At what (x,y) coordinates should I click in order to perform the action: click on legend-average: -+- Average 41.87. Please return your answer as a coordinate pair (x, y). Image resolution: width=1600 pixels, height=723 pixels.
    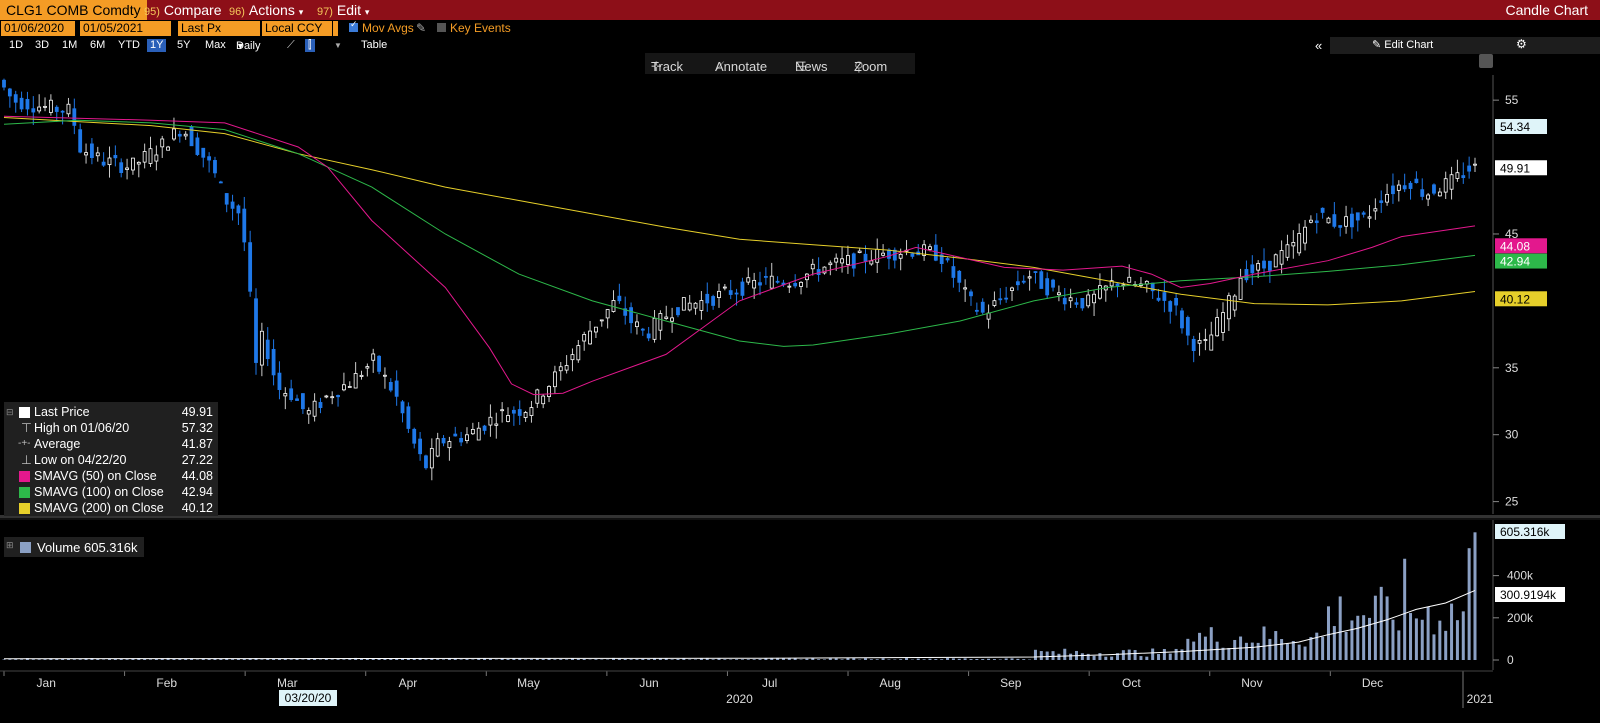
    Looking at the image, I should click on (111, 444).